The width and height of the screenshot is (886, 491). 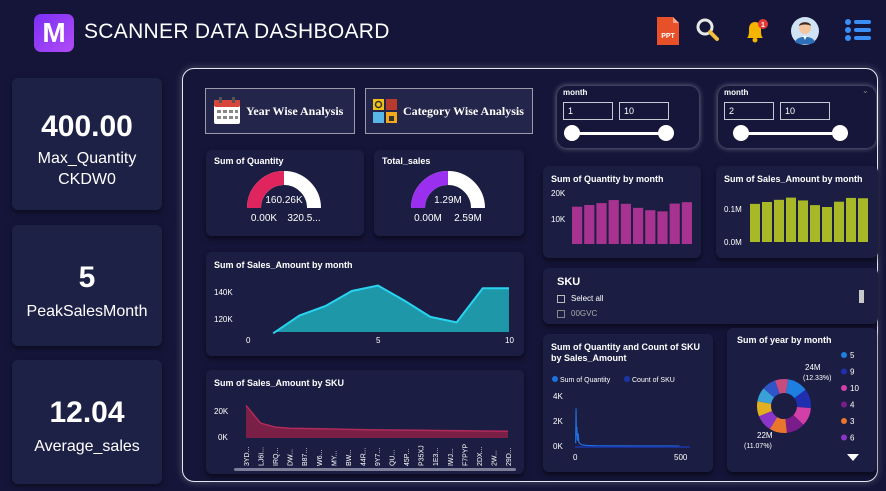 What do you see at coordinates (449, 111) in the screenshot?
I see `category-wise-analysis-button: Category Wise Analysis` at bounding box center [449, 111].